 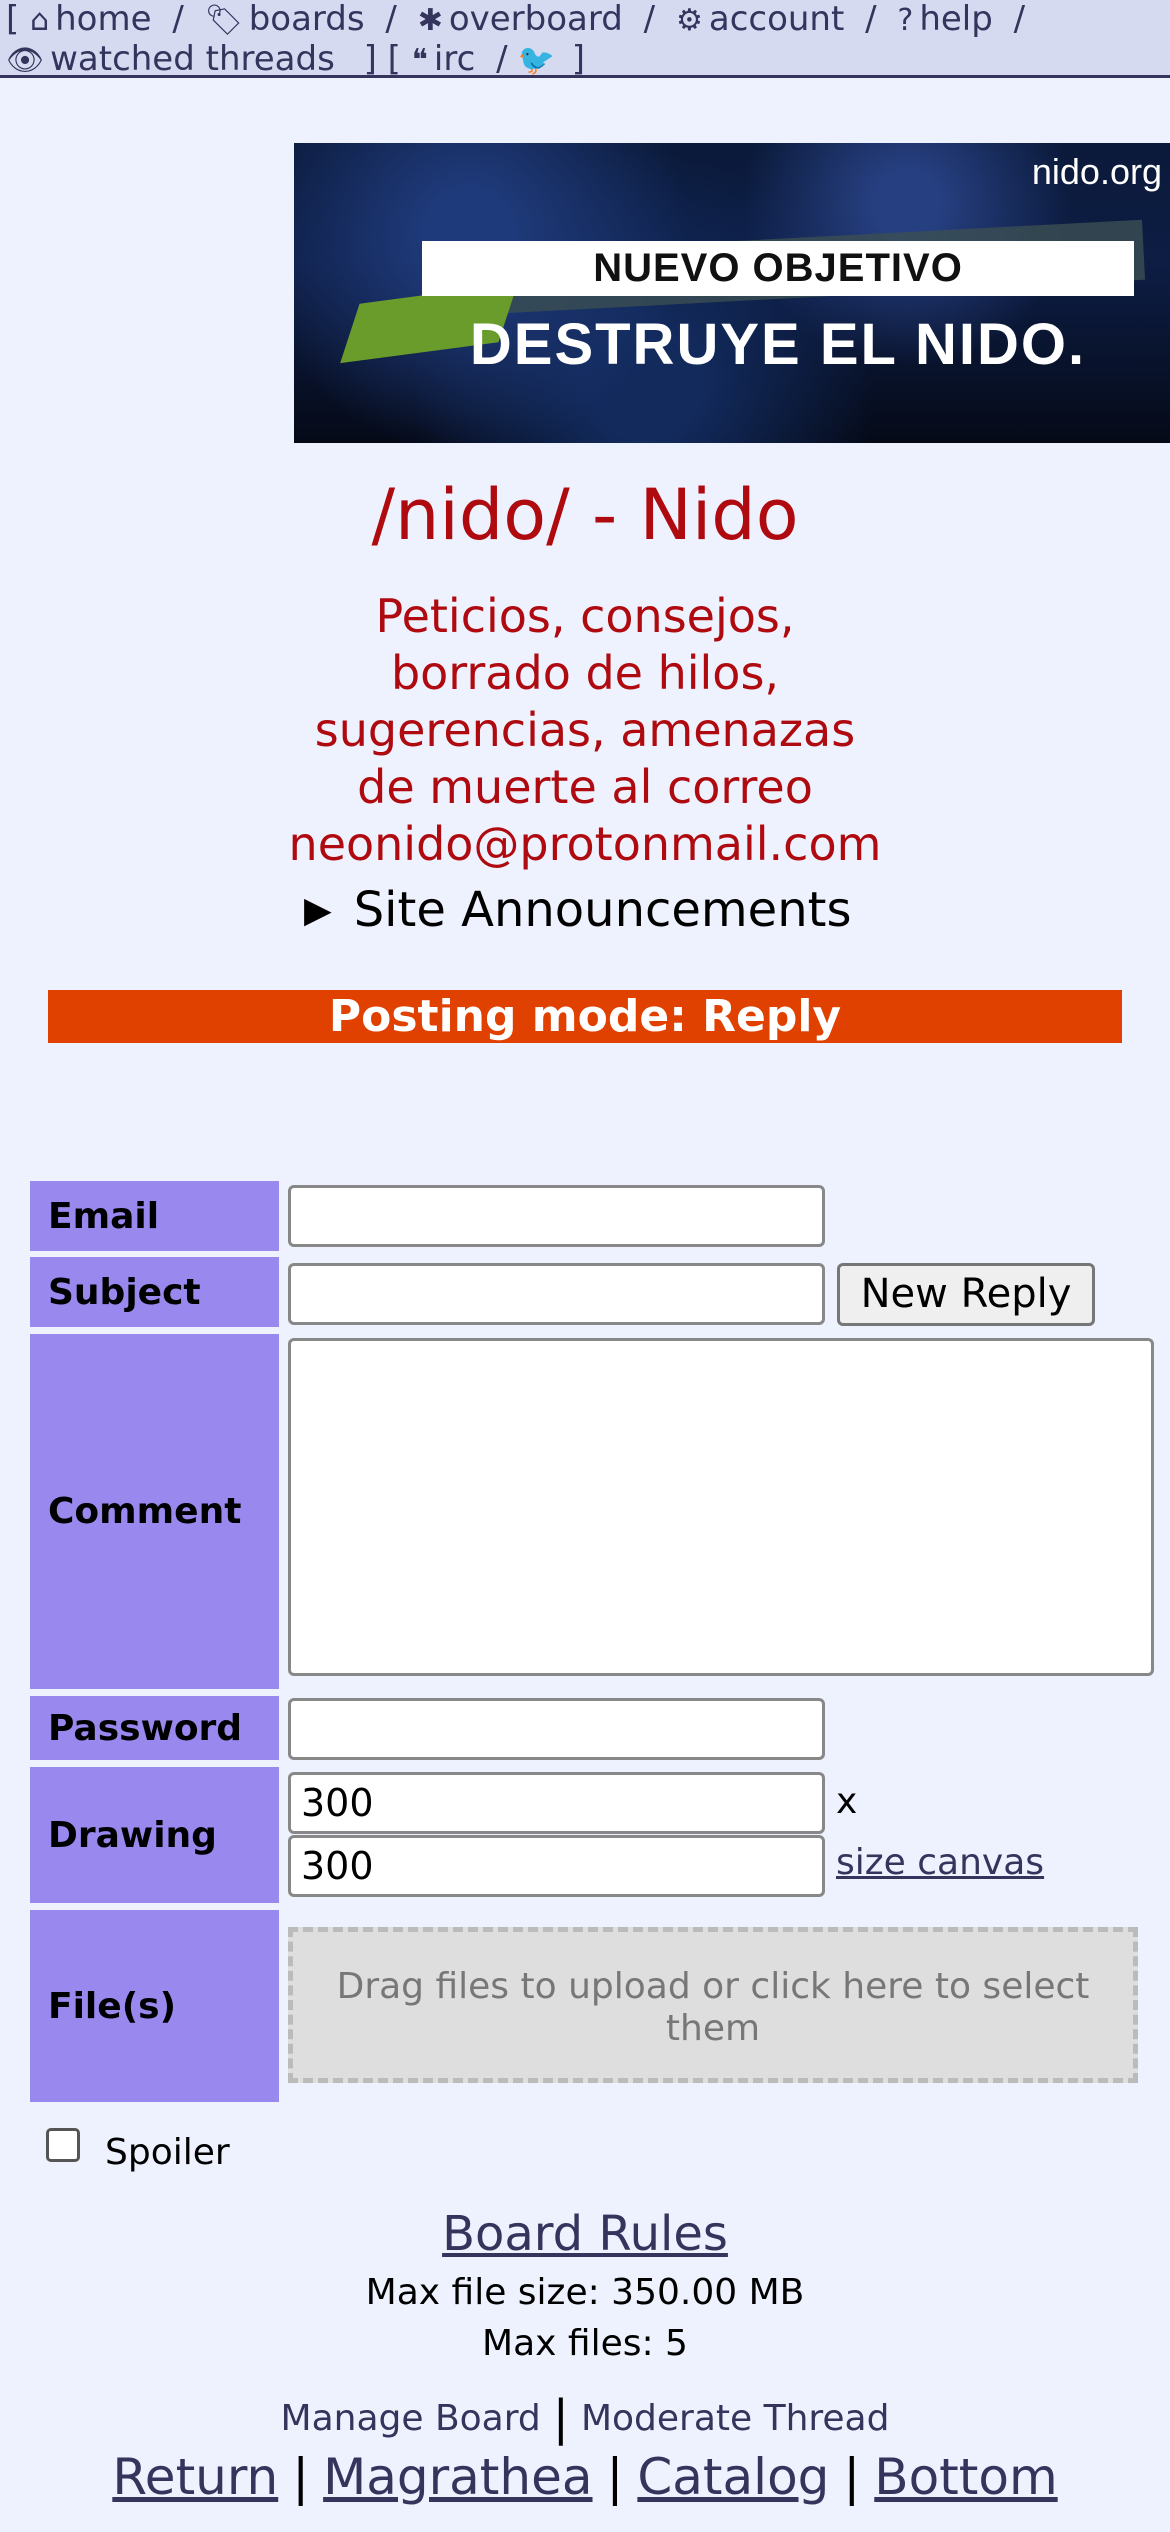 I want to click on bottom-link: Bottom, so click(x=965, y=2477).